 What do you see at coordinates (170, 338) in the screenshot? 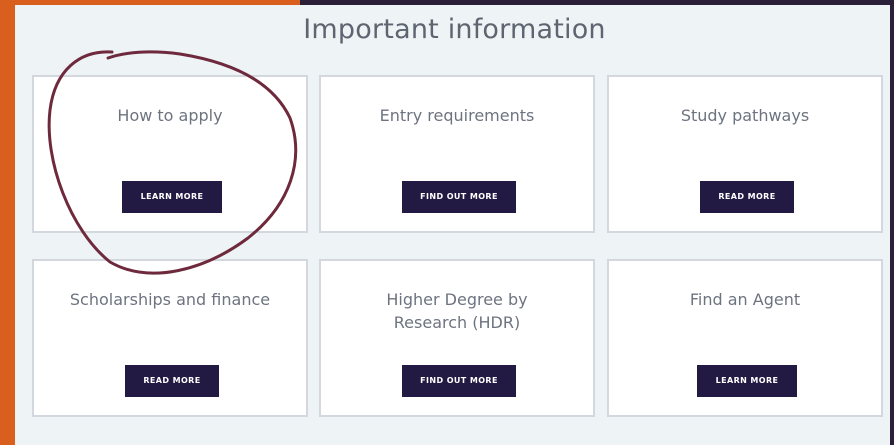
I see `card-scholarships-and-finance: Scholarships and finance READ MORE` at bounding box center [170, 338].